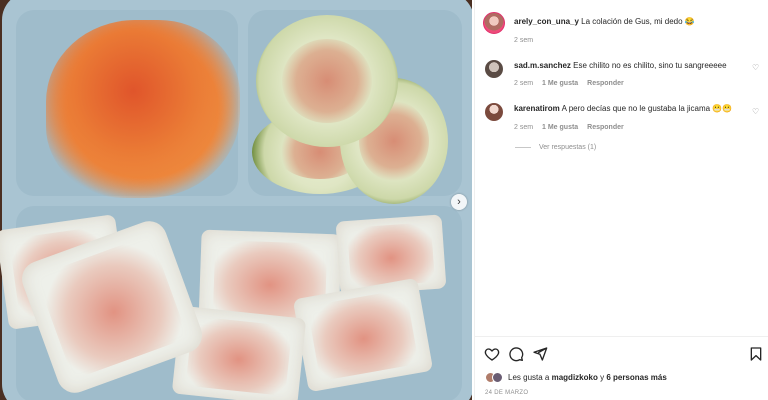 This screenshot has height=400, width=768. What do you see at coordinates (722, 108) in the screenshot?
I see `comment-emoji: 😬😬` at bounding box center [722, 108].